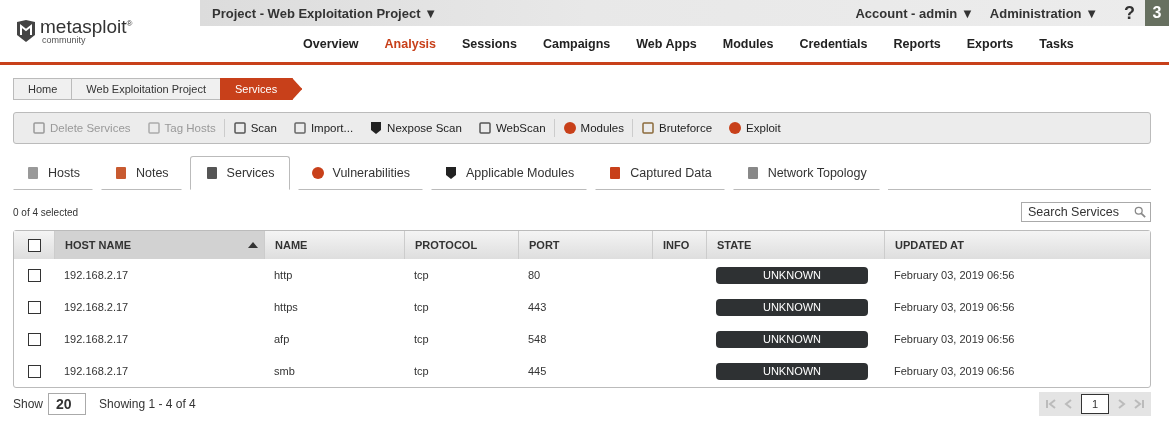  I want to click on breadcrumb: Web Exploitation Project, so click(146, 89).